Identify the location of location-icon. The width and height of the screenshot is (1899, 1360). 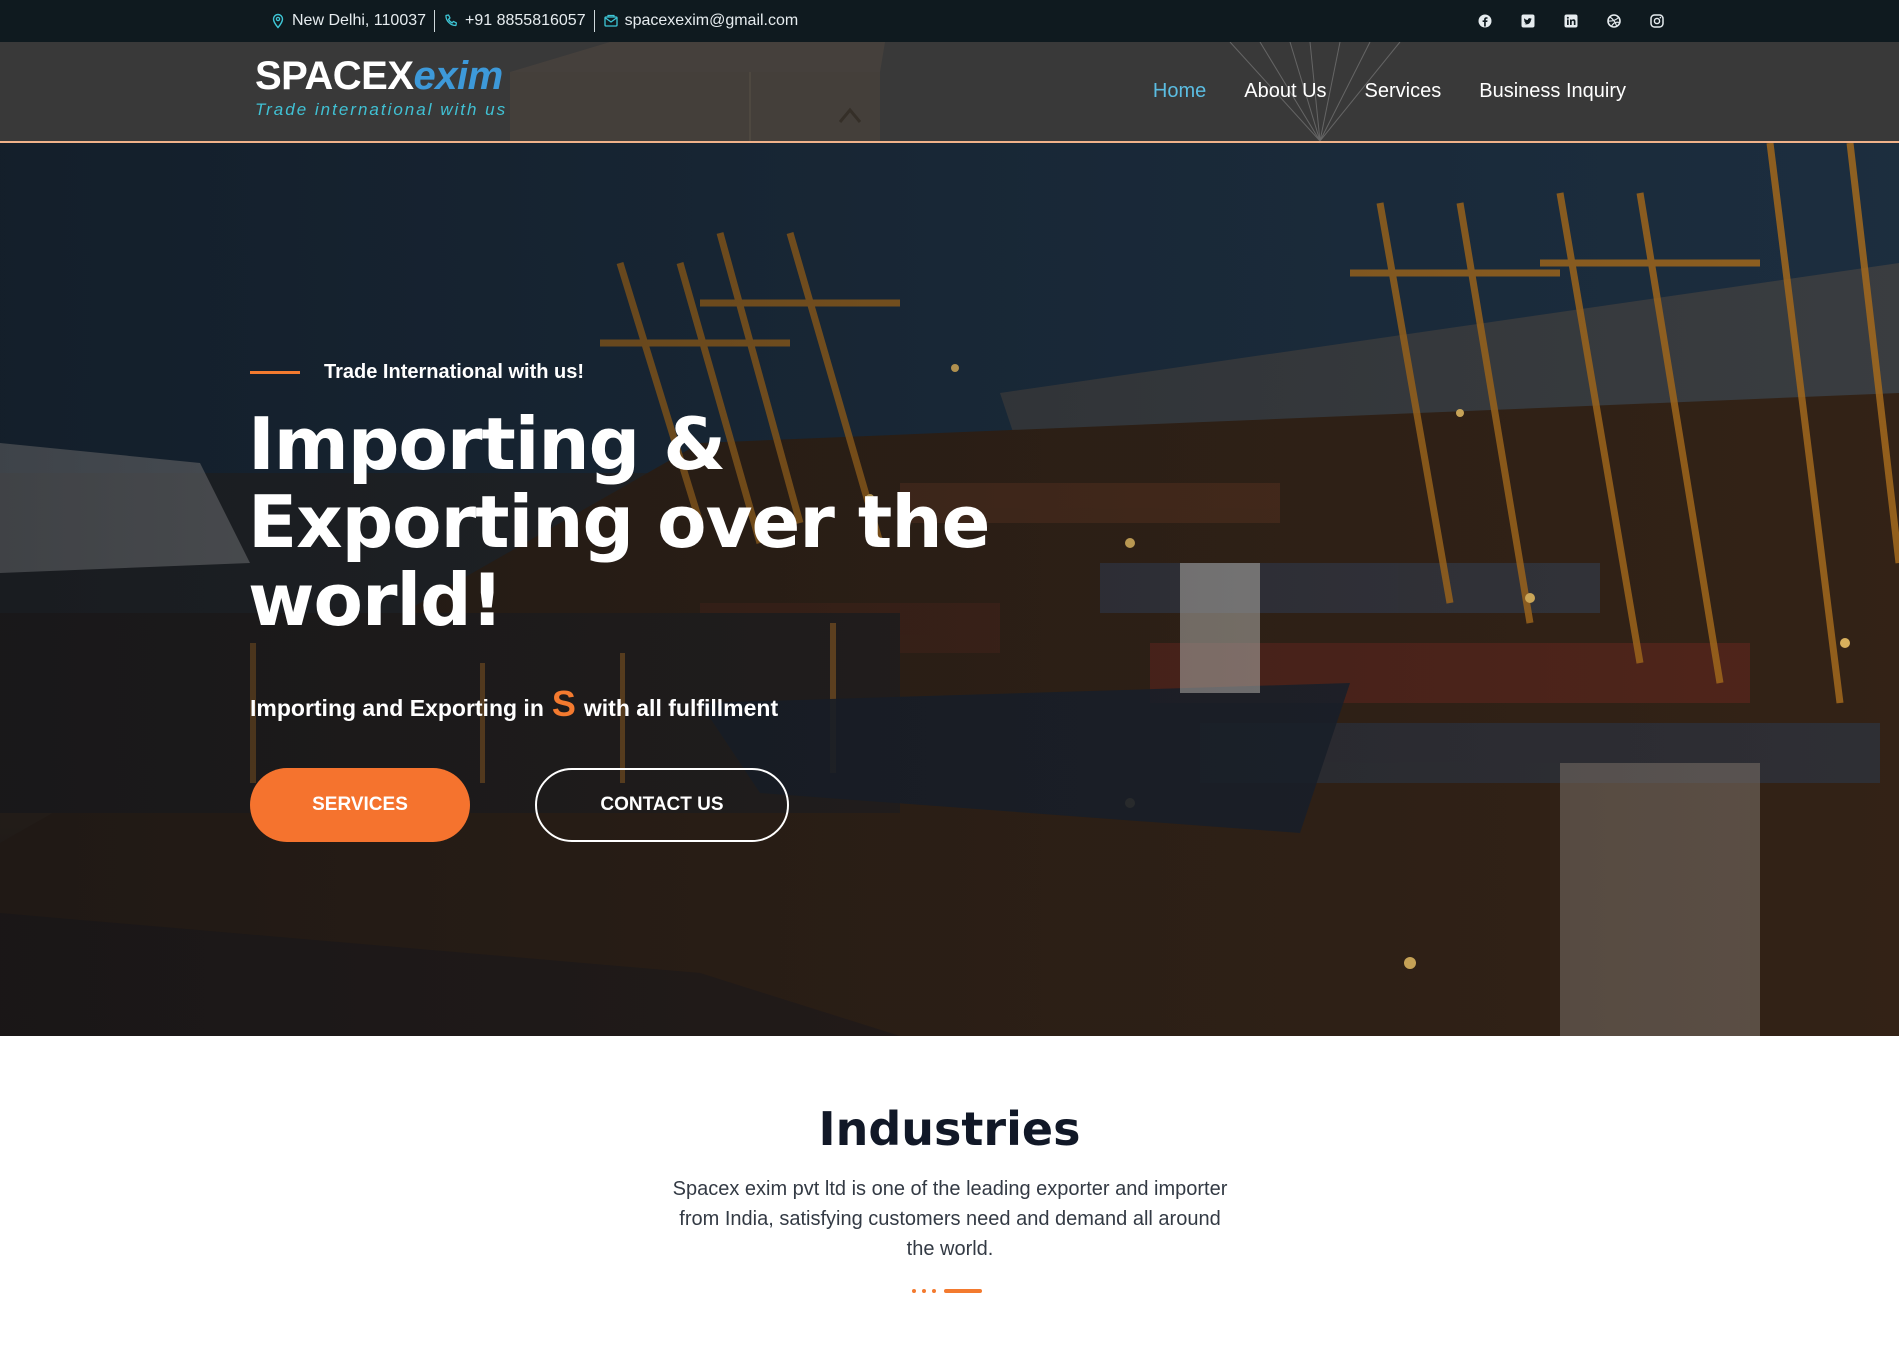
(278, 21).